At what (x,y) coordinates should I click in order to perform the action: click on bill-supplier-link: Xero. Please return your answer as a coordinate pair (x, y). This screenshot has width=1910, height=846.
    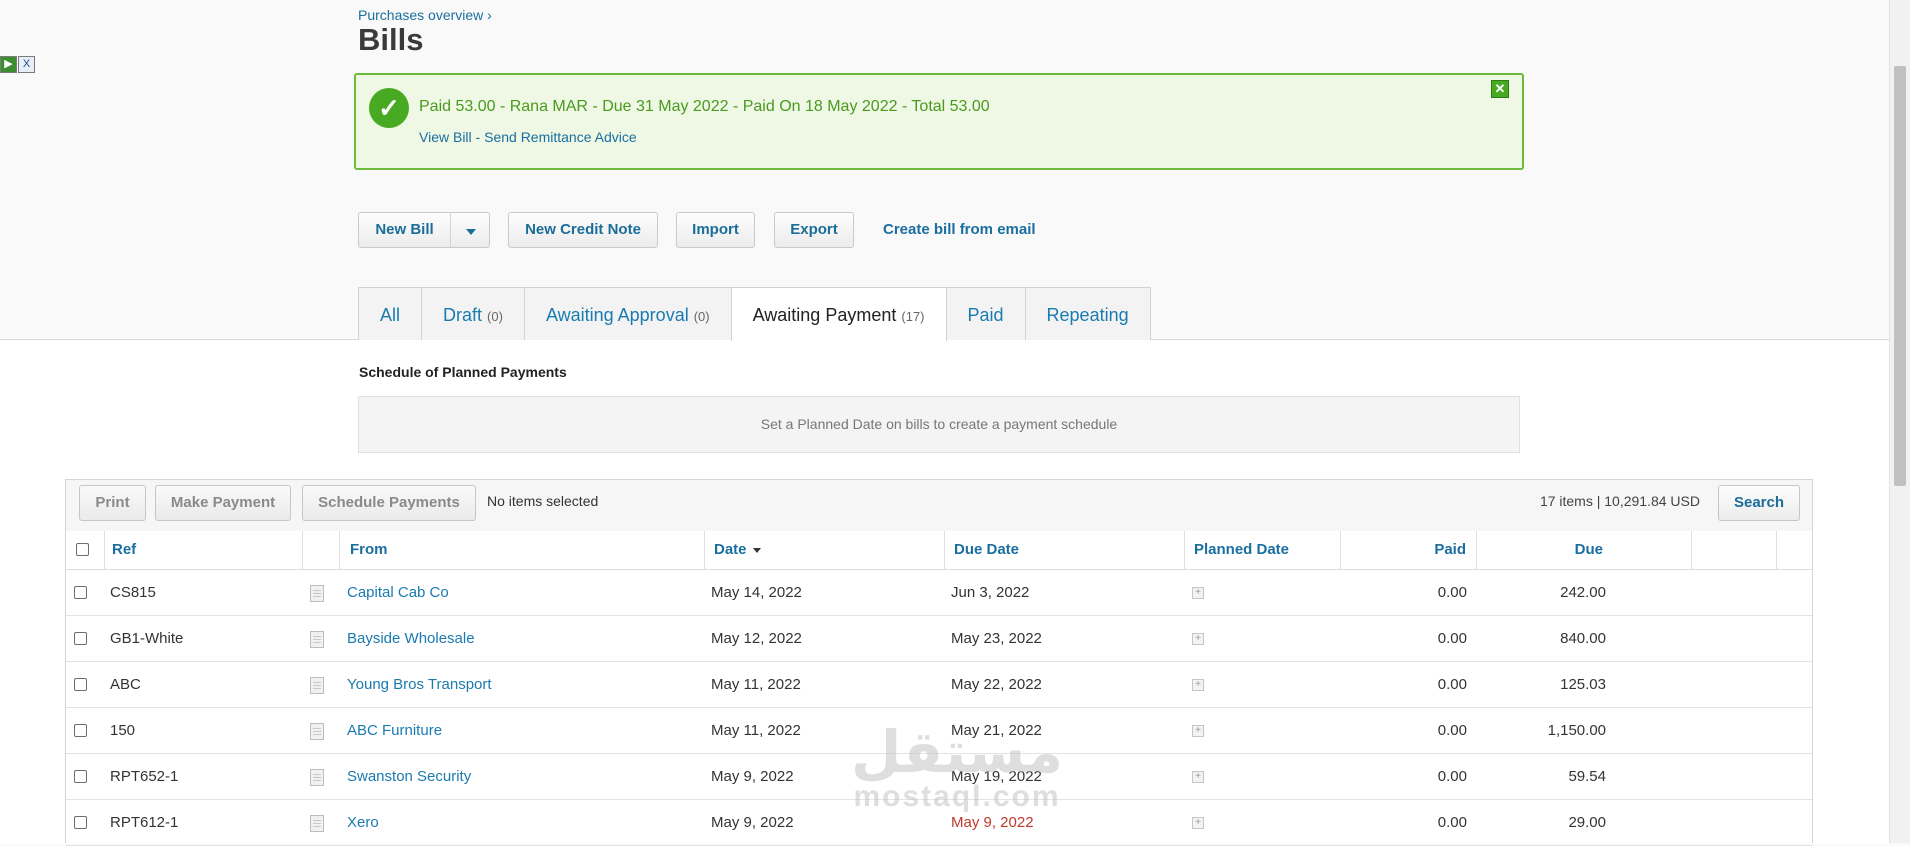
    Looking at the image, I should click on (363, 823).